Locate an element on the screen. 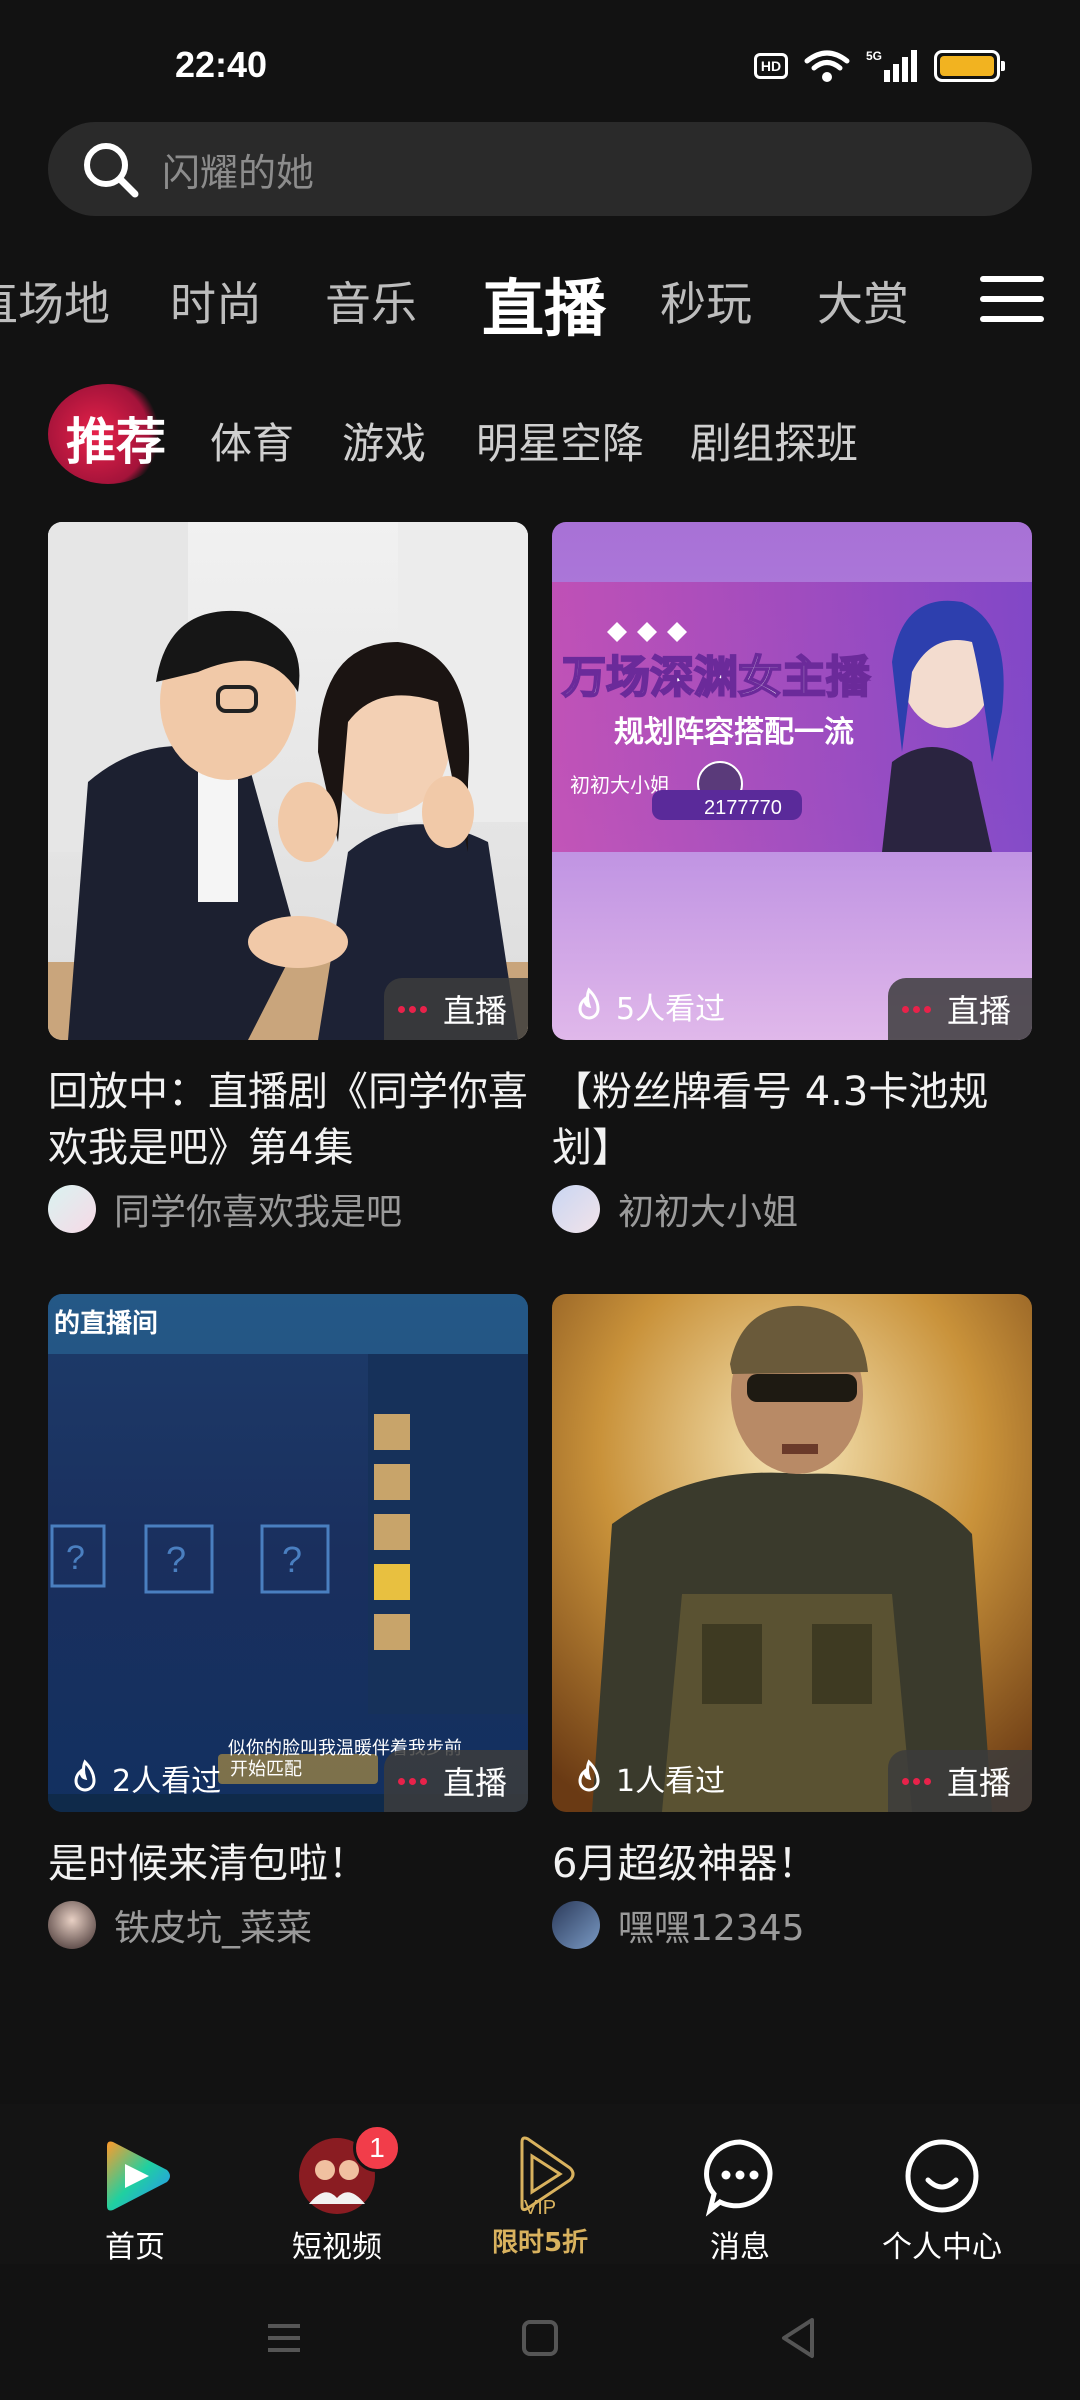  author-name: 铁皮坑_菜菜 is located at coordinates (213, 1928).